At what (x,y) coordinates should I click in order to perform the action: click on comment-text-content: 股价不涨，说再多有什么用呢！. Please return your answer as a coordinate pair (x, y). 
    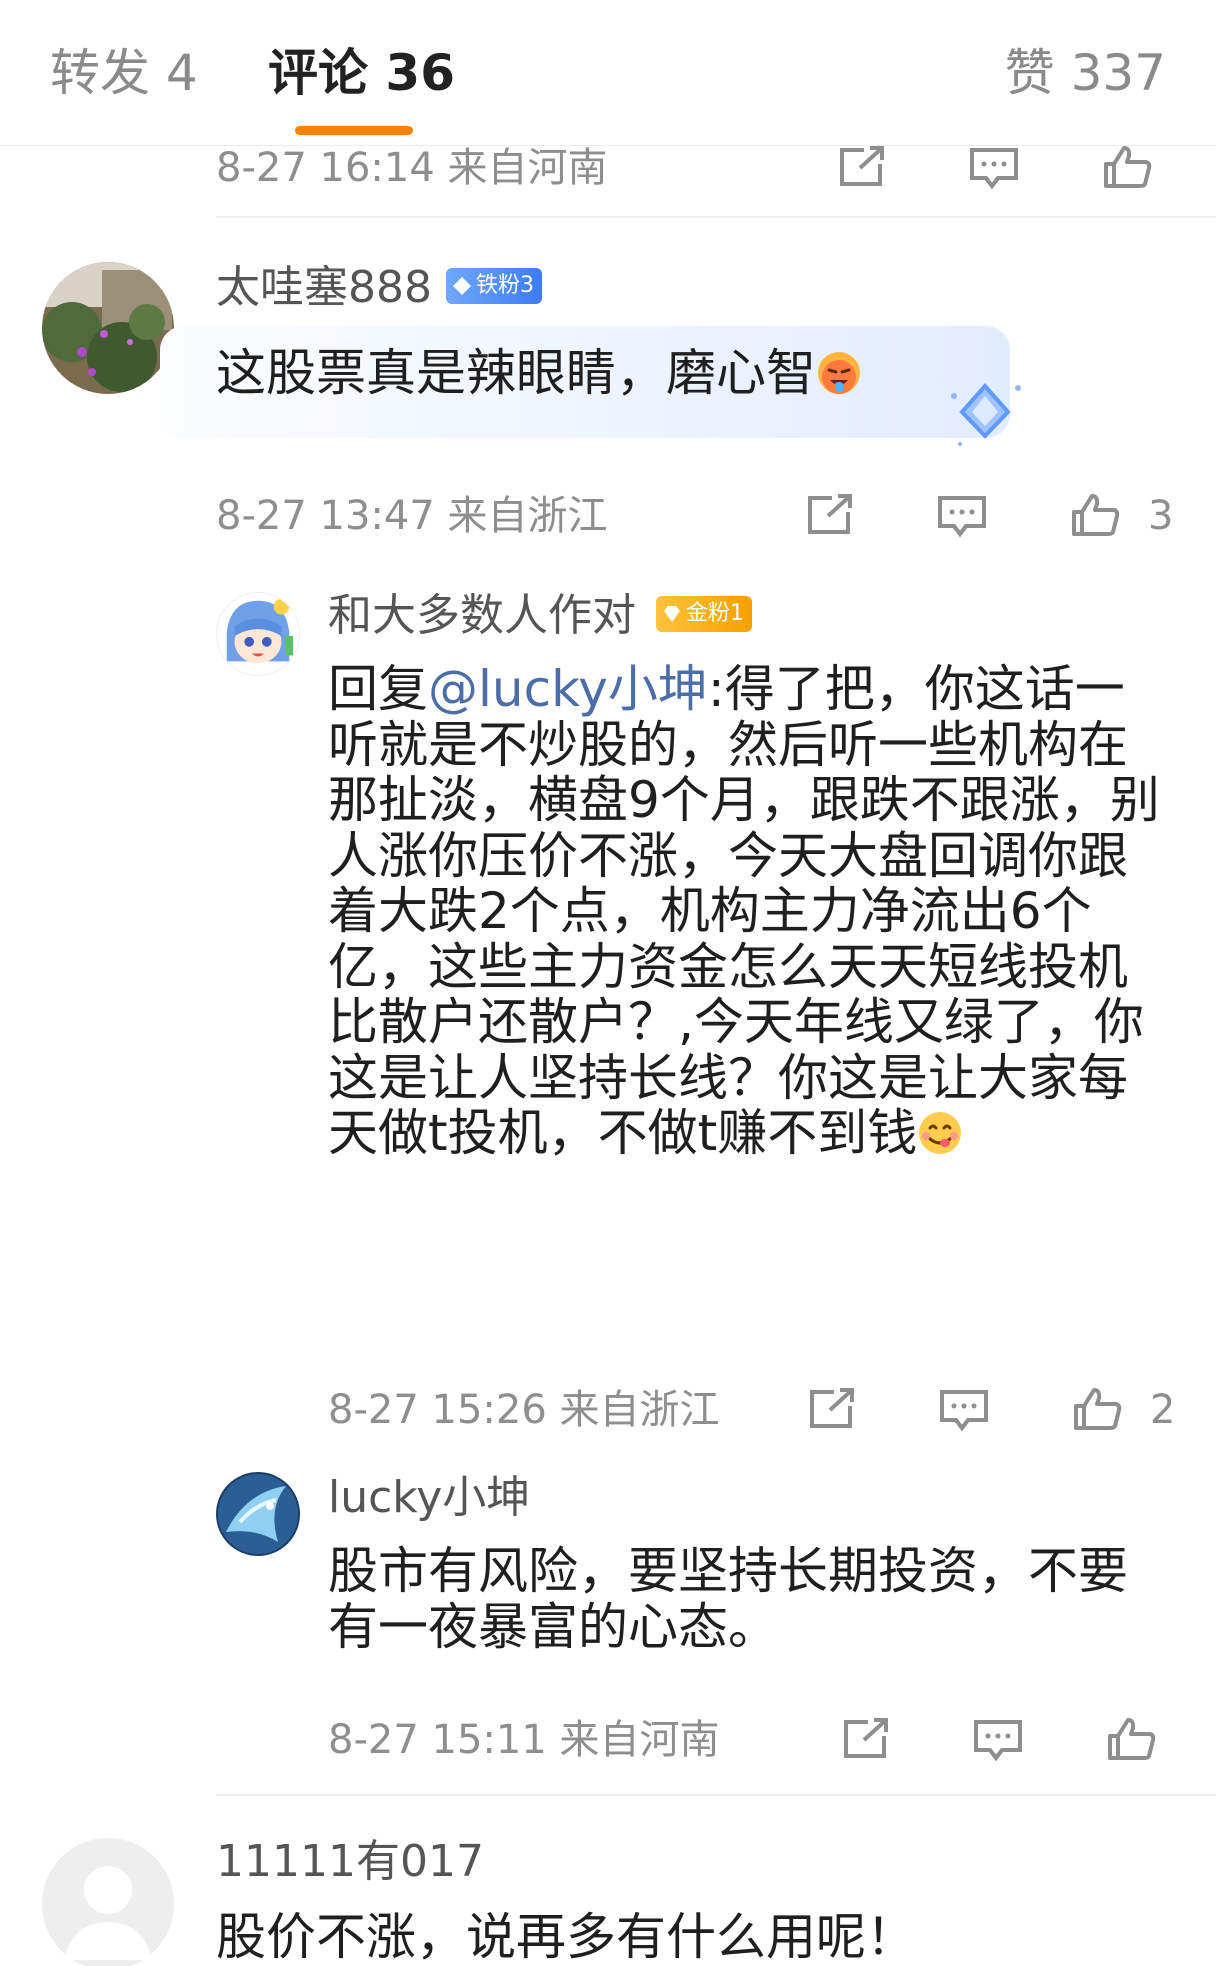
    Looking at the image, I should click on (566, 1937).